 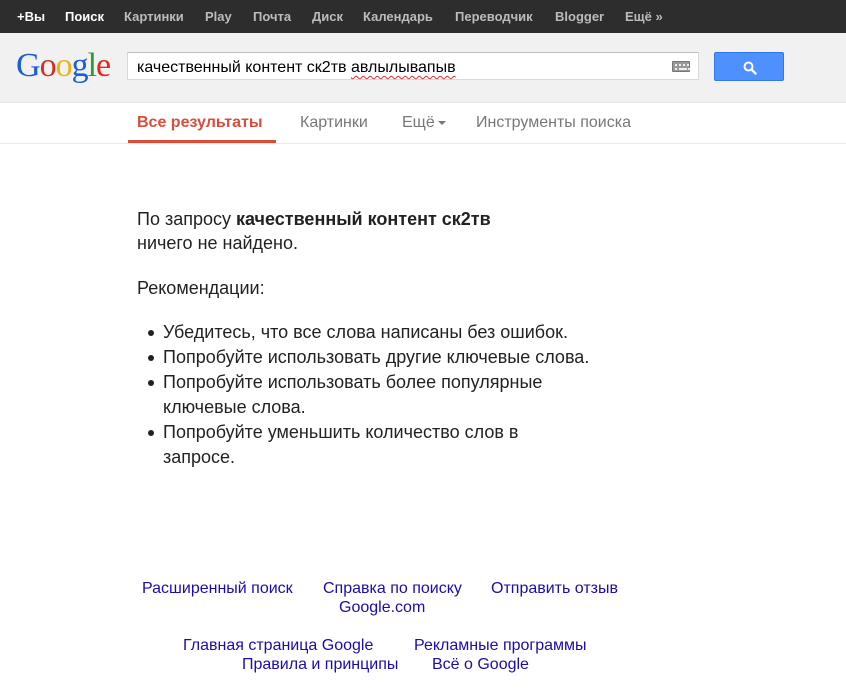 I want to click on google-logo: Google, so click(x=63, y=66).